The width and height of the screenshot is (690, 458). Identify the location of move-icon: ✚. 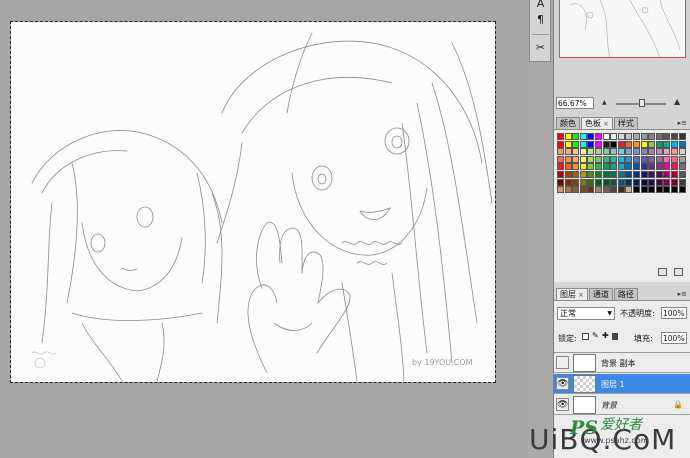
(605, 335).